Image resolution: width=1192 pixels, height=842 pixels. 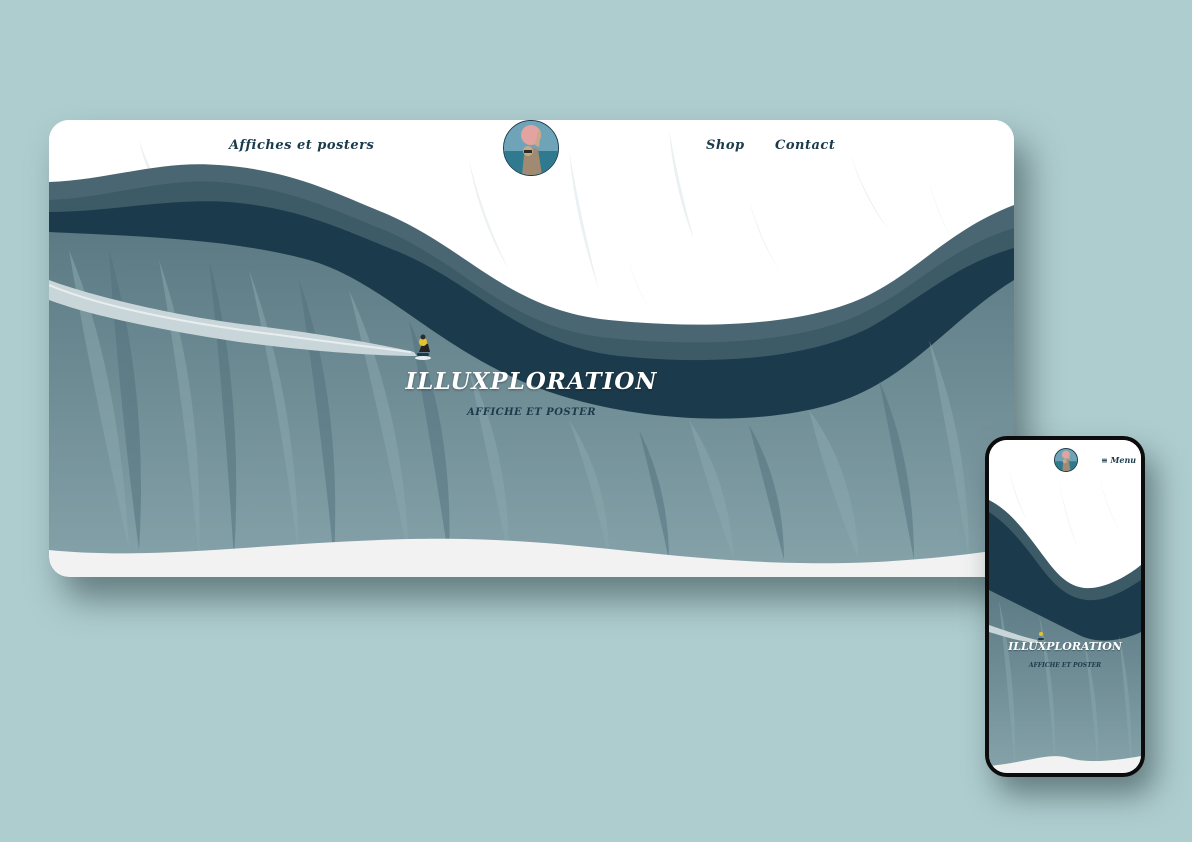 I want to click on phone-hero-title: ILLUXPLORATION, so click(x=1065, y=646).